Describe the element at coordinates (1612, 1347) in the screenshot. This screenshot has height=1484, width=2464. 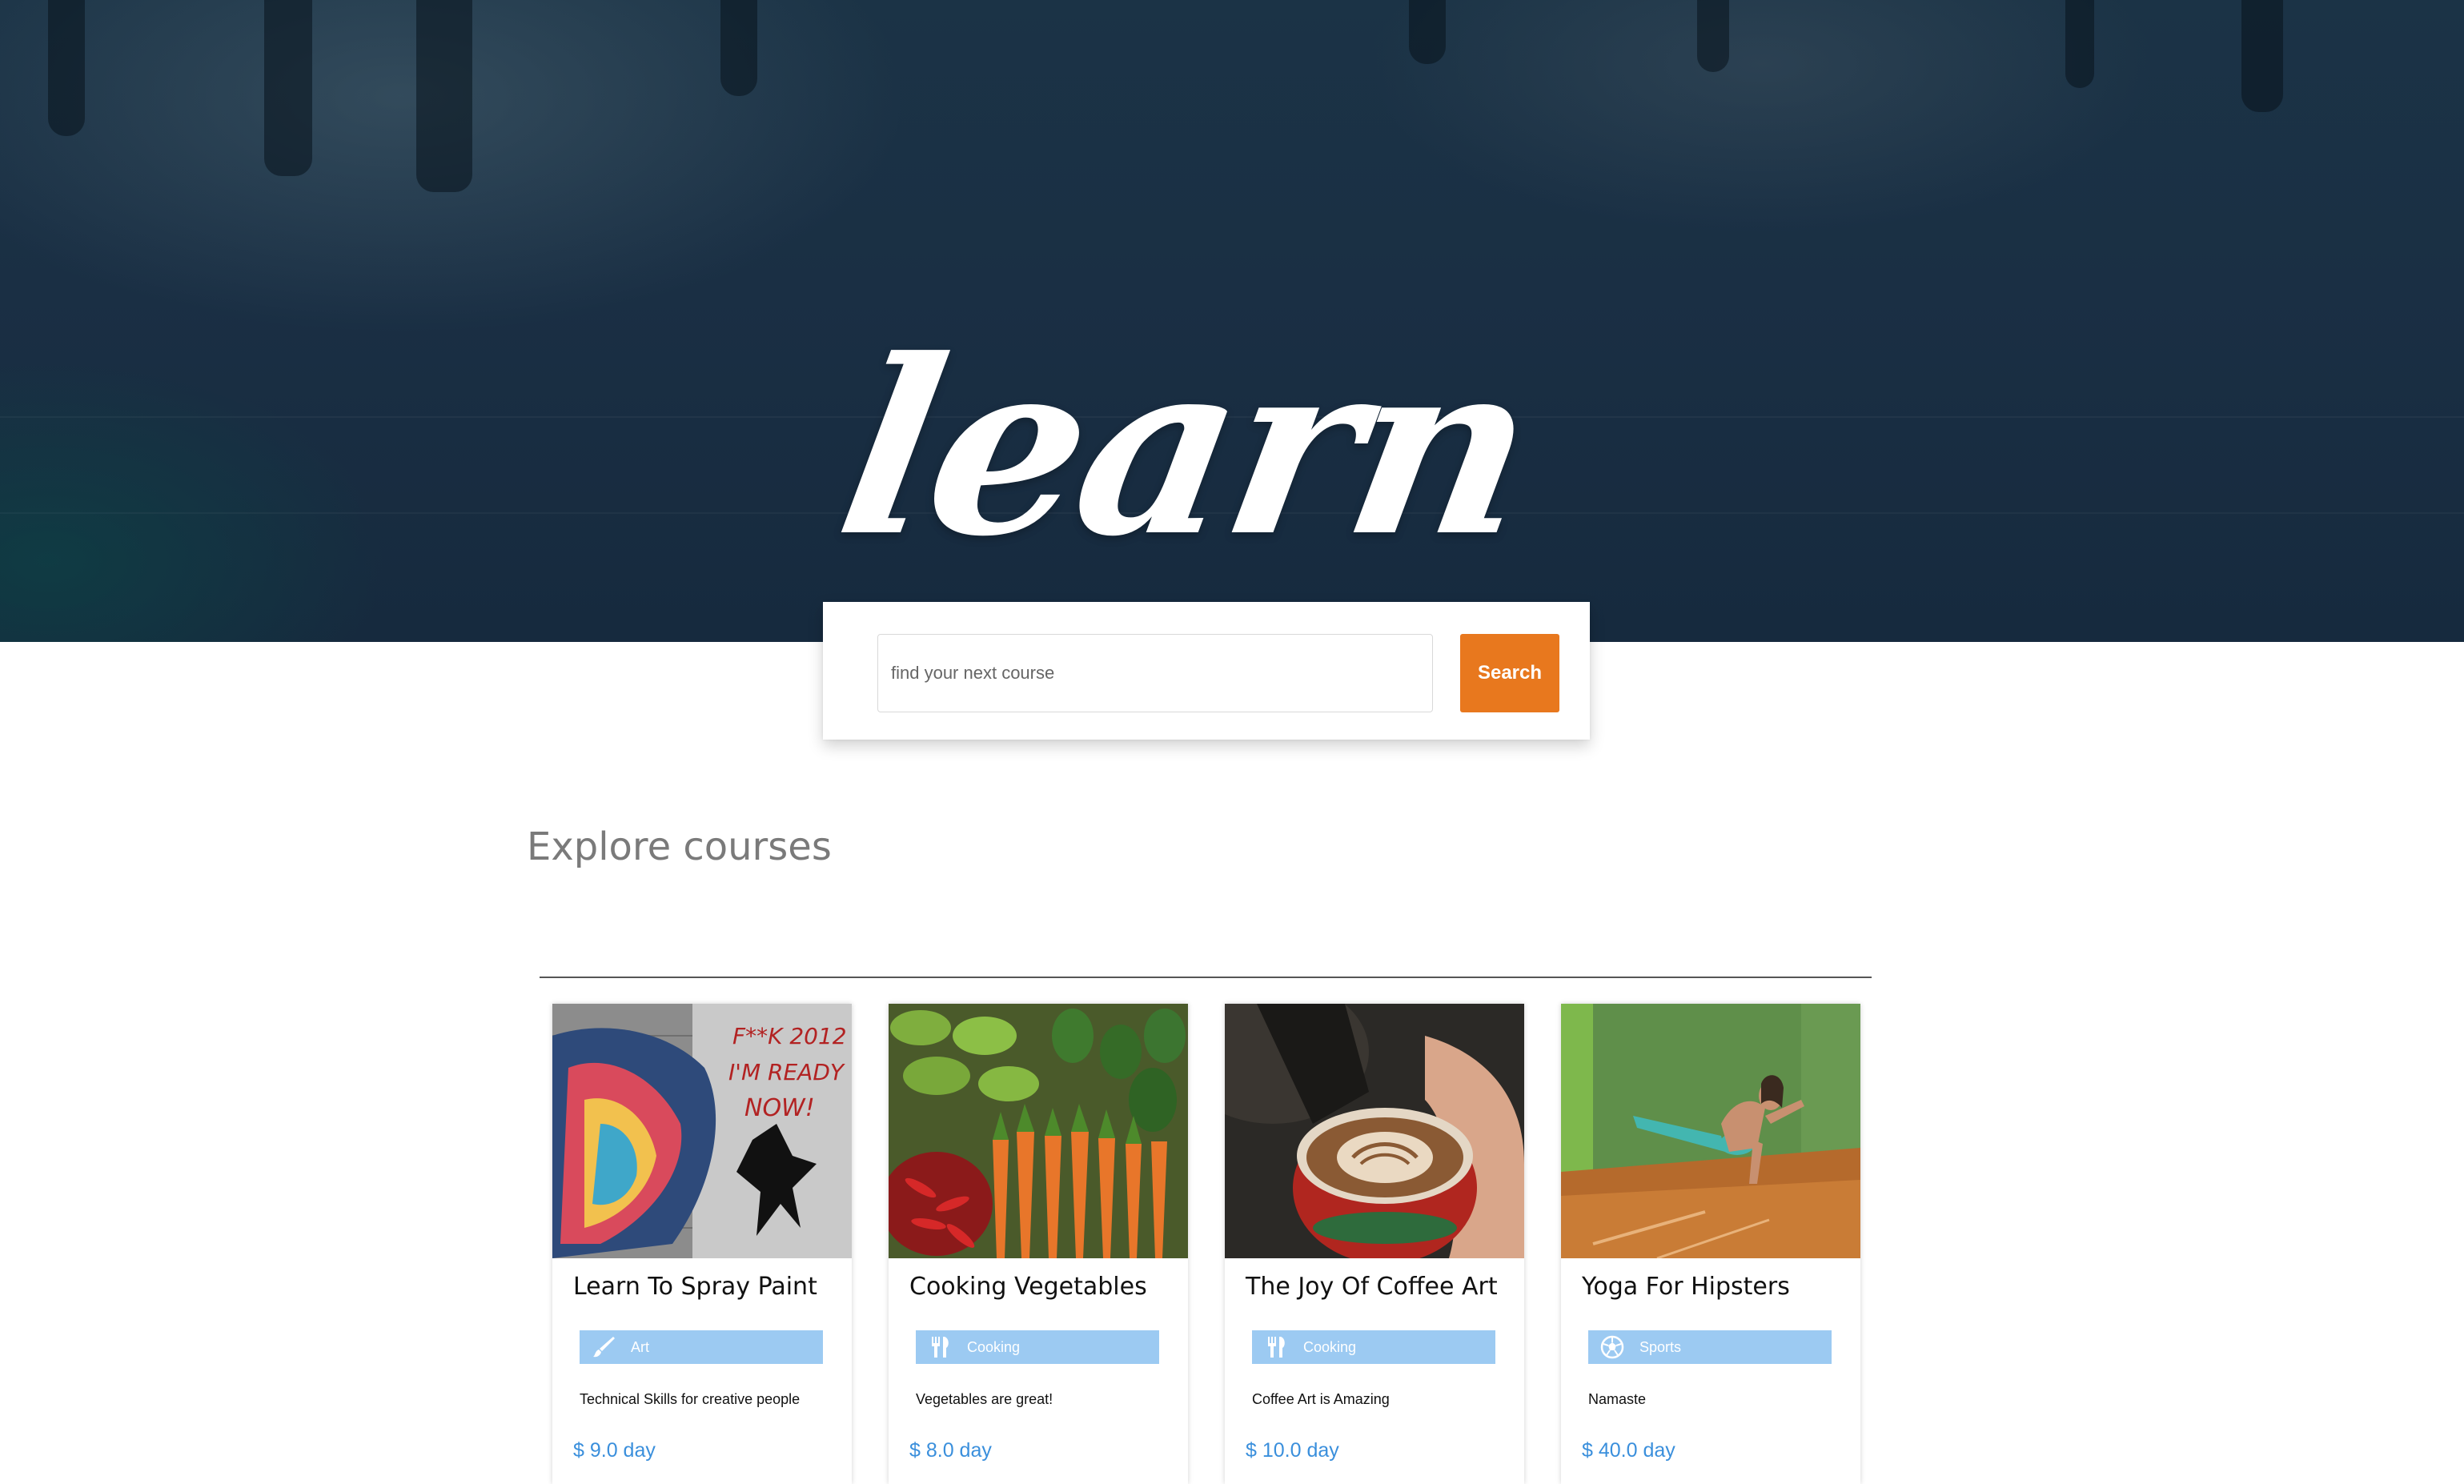
I see `soccer-ball-icon` at that location.